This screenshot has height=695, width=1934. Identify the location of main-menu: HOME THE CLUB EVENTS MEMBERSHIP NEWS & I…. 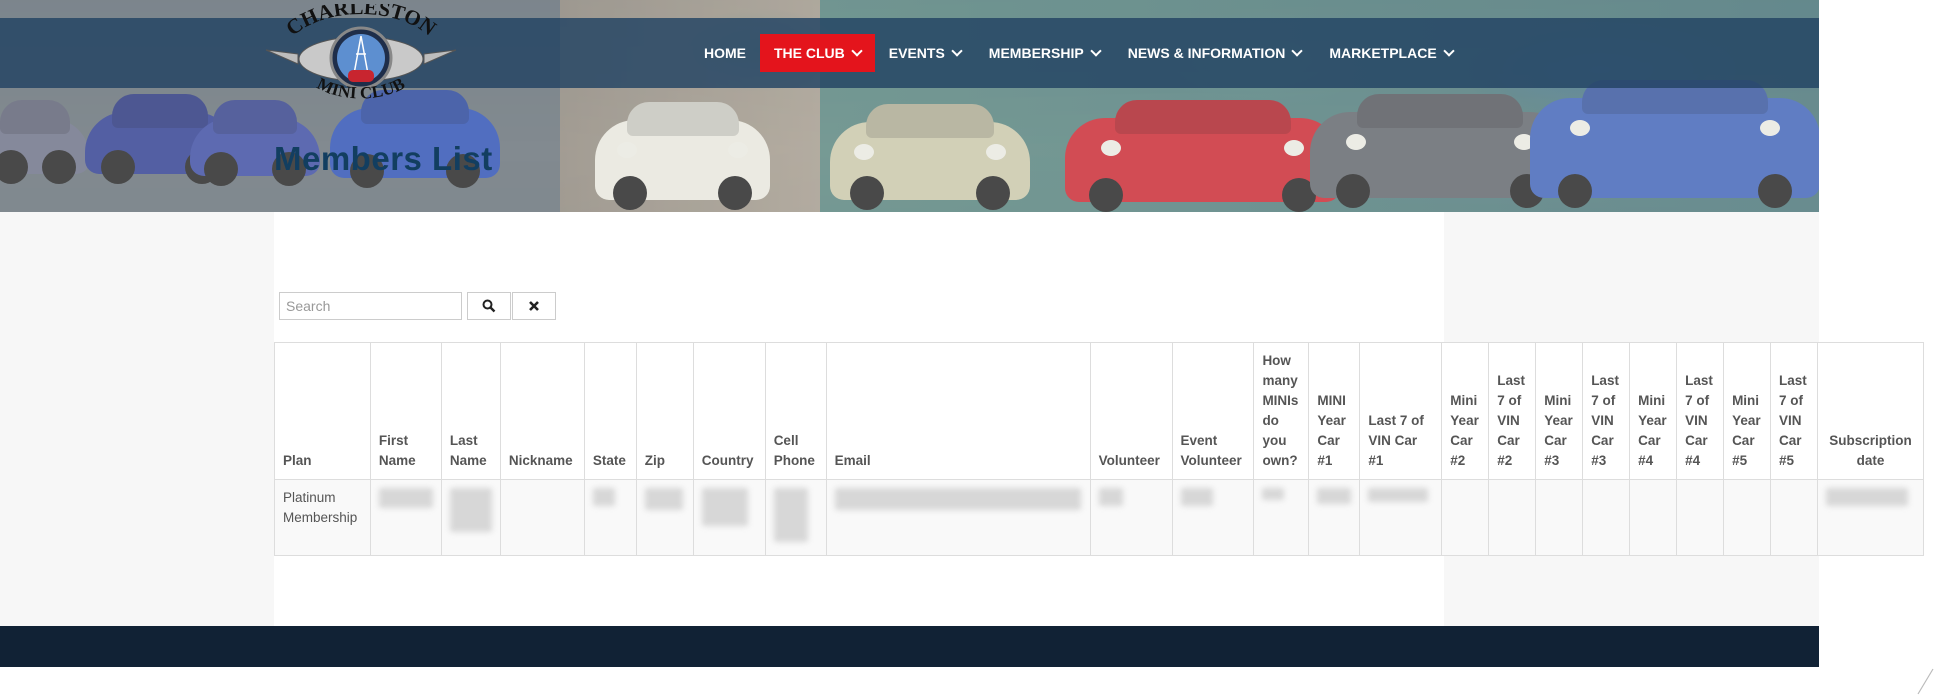
(1078, 53).